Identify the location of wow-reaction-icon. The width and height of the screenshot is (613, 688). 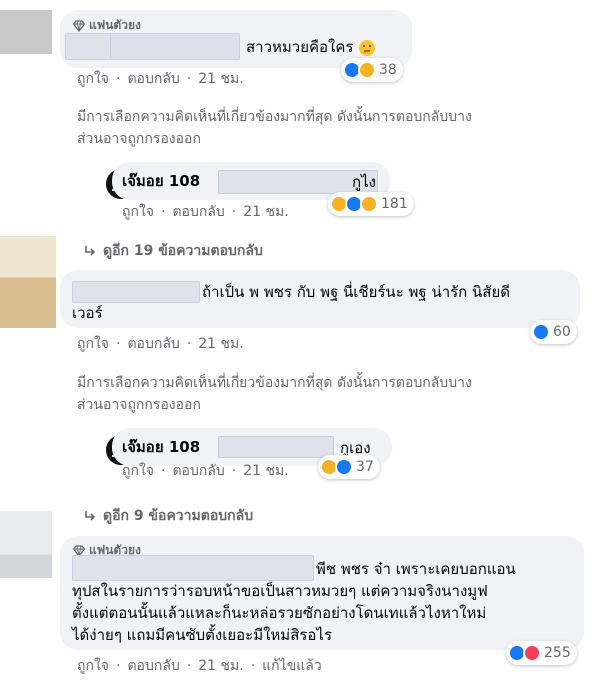
(369, 204).